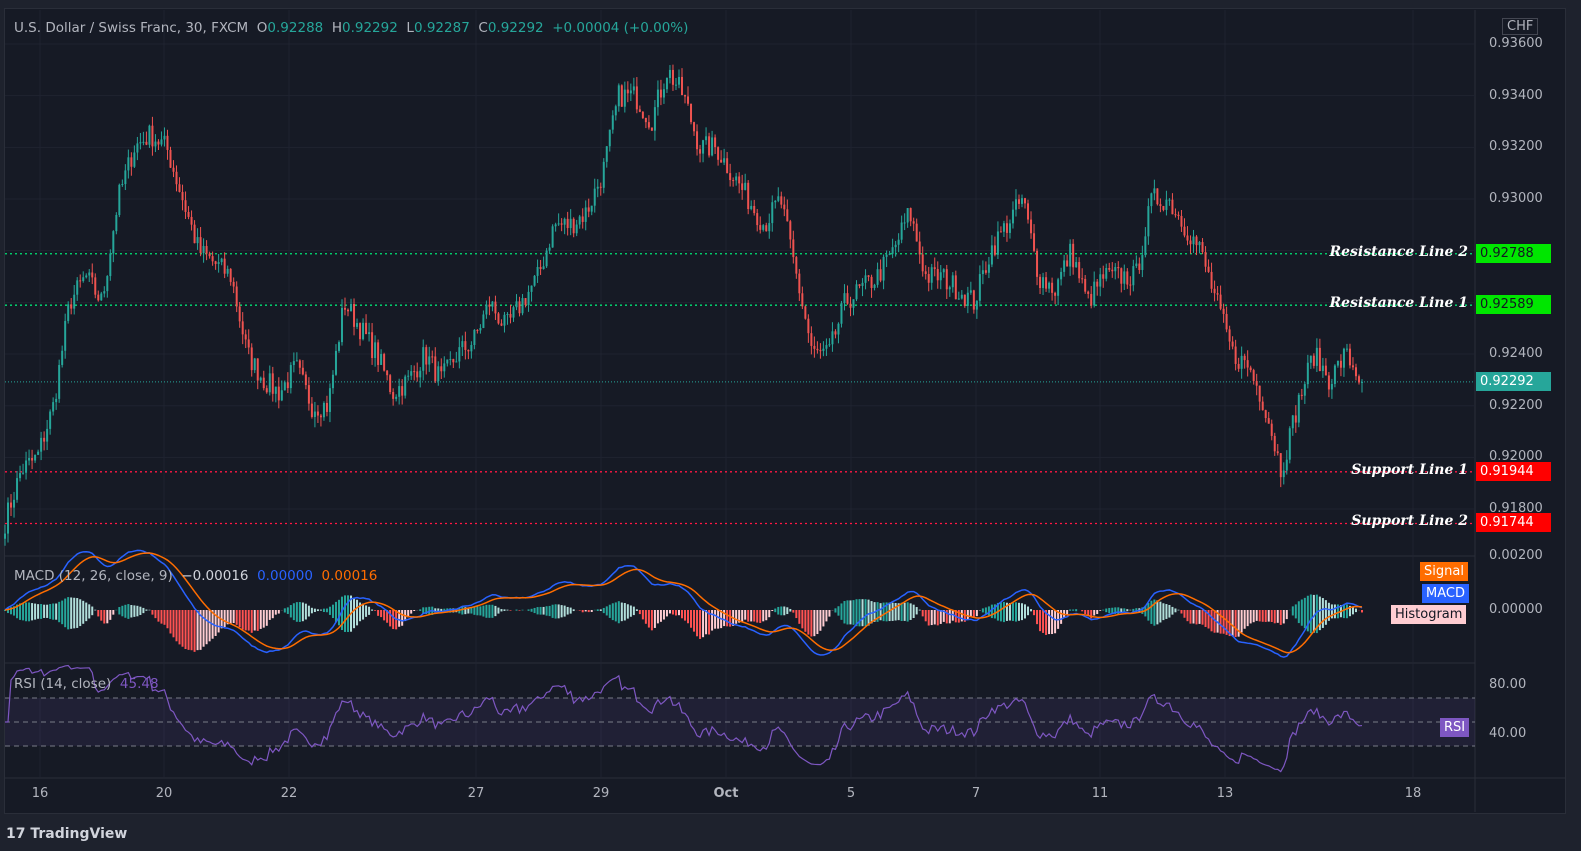 Image resolution: width=1581 pixels, height=851 pixels. What do you see at coordinates (93, 576) in the screenshot?
I see `macd-title: MACD (12, 26, close, 9)` at bounding box center [93, 576].